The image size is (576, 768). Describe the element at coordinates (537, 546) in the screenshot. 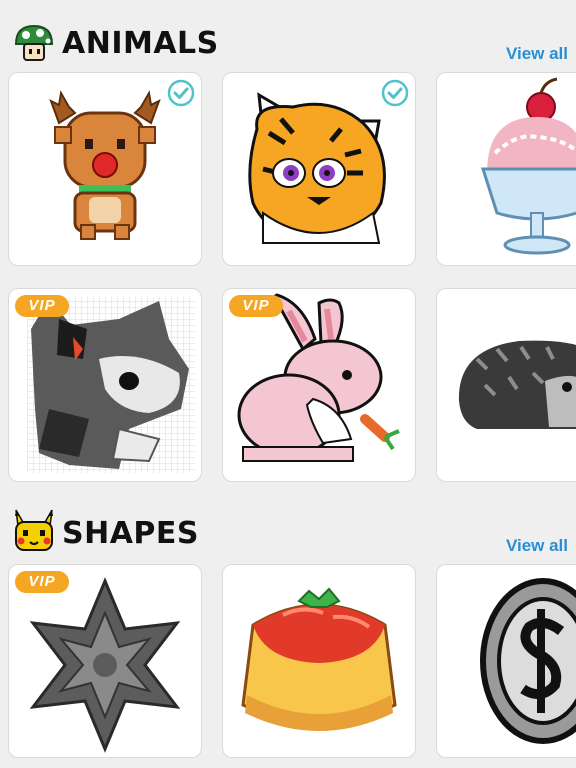

I see `shapes-view-all-link: View all` at that location.